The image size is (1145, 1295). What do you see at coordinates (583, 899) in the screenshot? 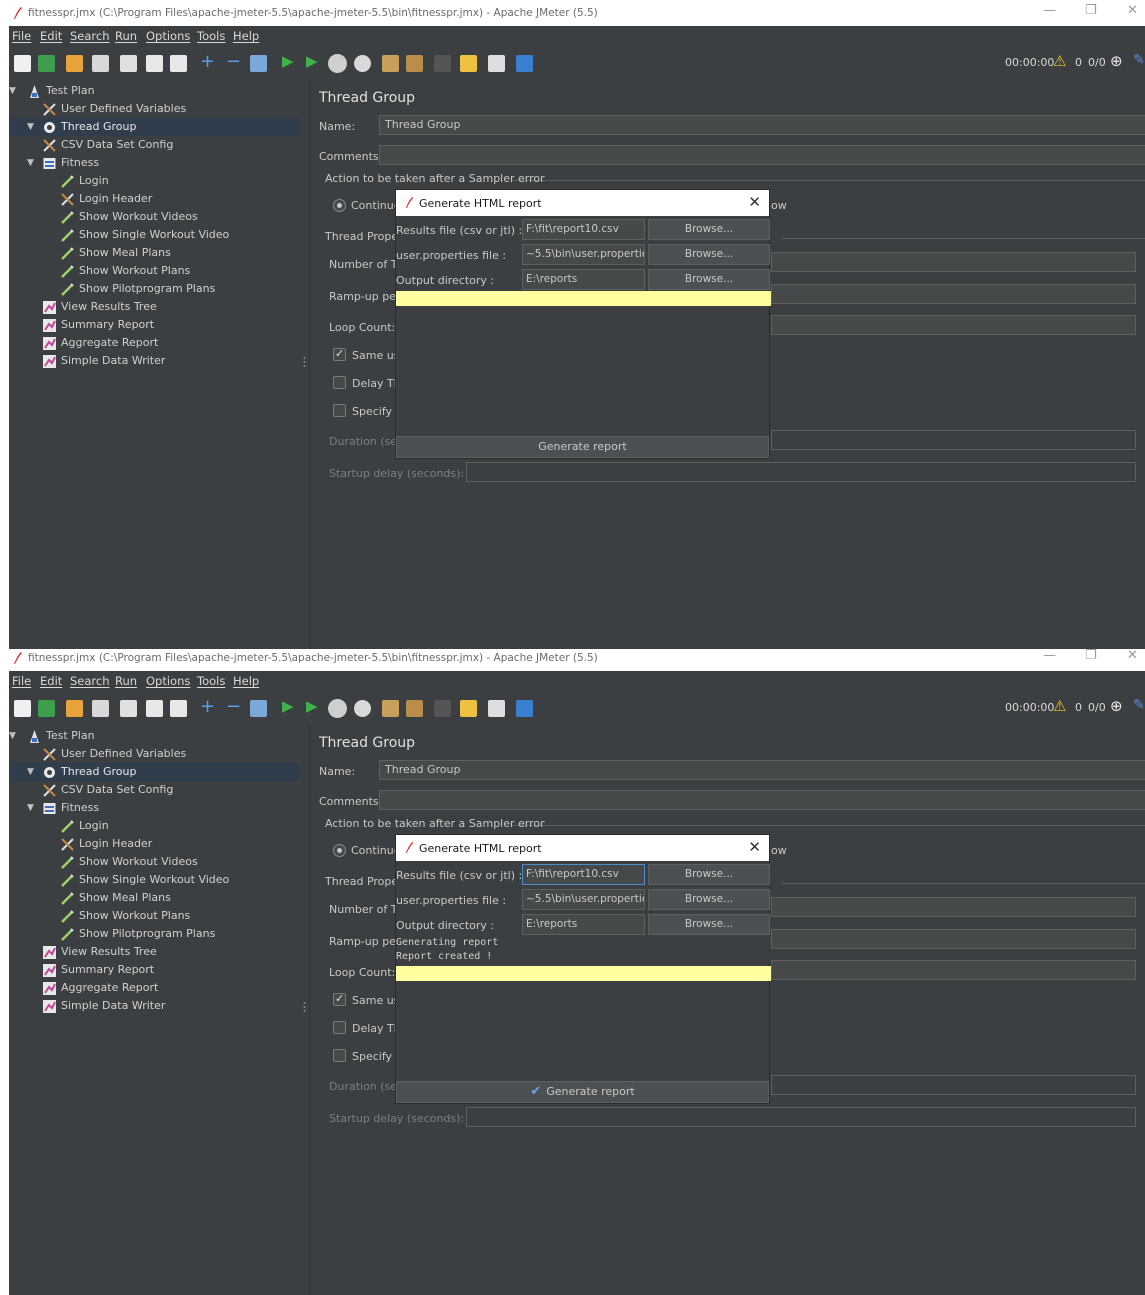
I see `user-properties-input: ~5.5\bin\user.properties` at bounding box center [583, 899].